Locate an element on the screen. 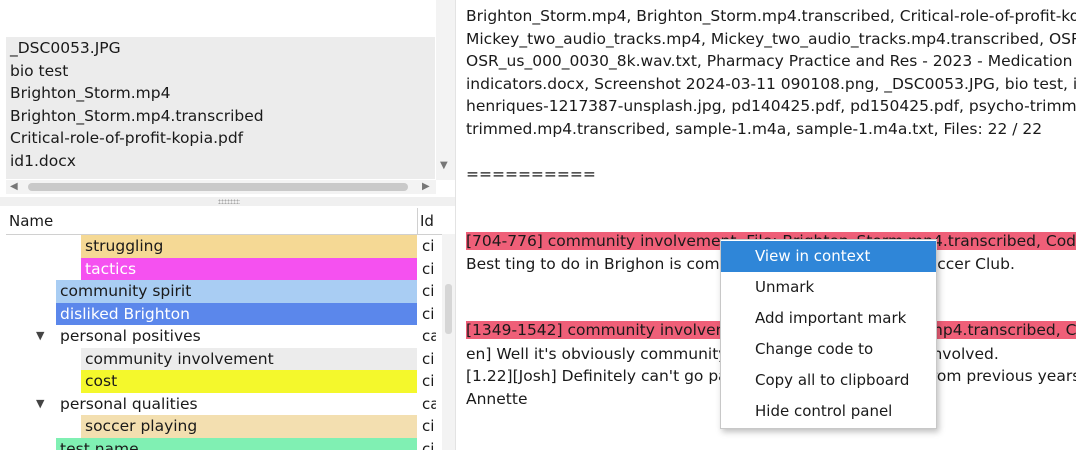 The image size is (1076, 450). scroll-right-arrow-icon: ▶ is located at coordinates (426, 187).